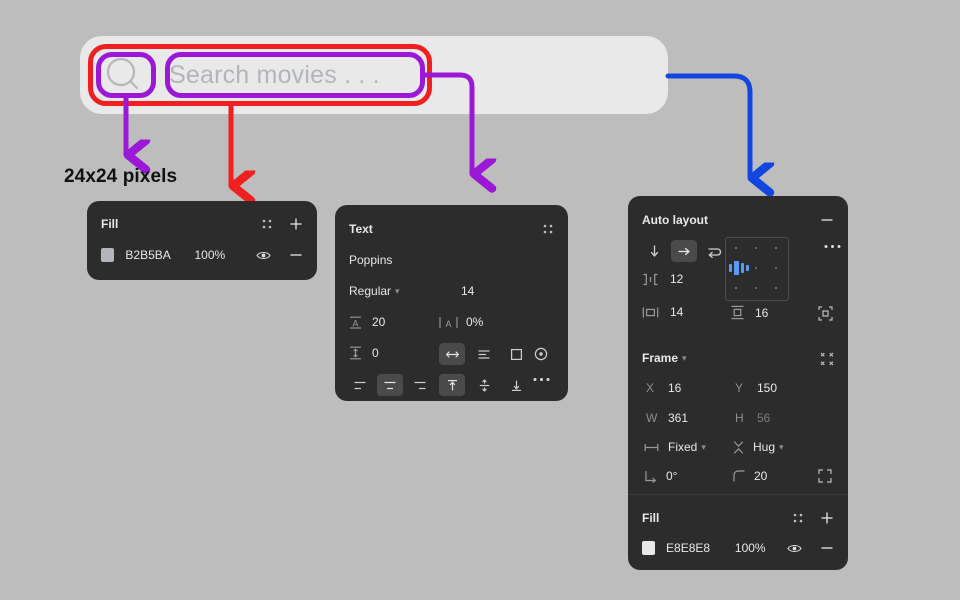 This screenshot has width=960, height=600. What do you see at coordinates (650, 476) in the screenshot?
I see `rotation-icon` at bounding box center [650, 476].